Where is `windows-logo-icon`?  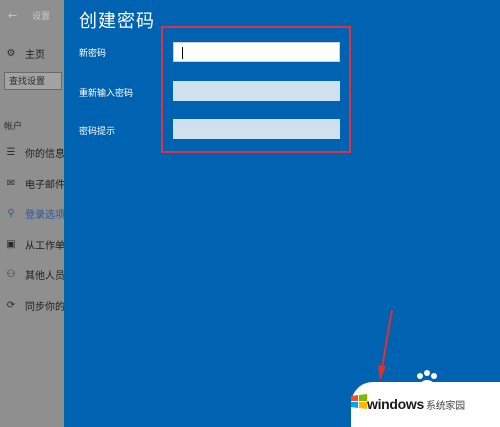 windows-logo-icon is located at coordinates (359, 401).